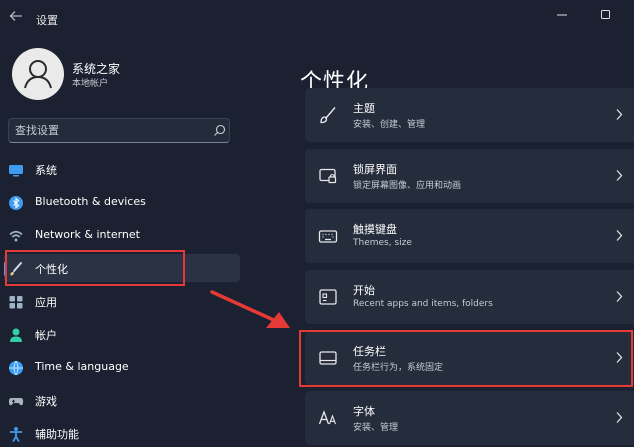 The width and height of the screenshot is (634, 447). Describe the element at coordinates (328, 297) in the screenshot. I see `start-icon` at that location.